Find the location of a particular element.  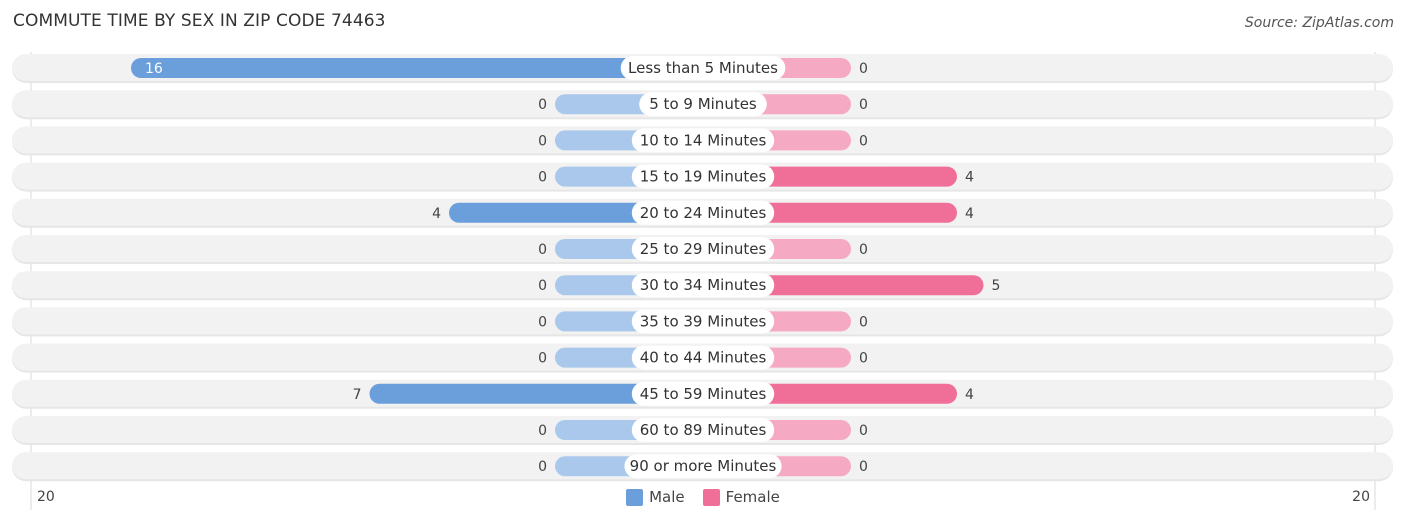

female-value-label: 5 is located at coordinates (996, 286).